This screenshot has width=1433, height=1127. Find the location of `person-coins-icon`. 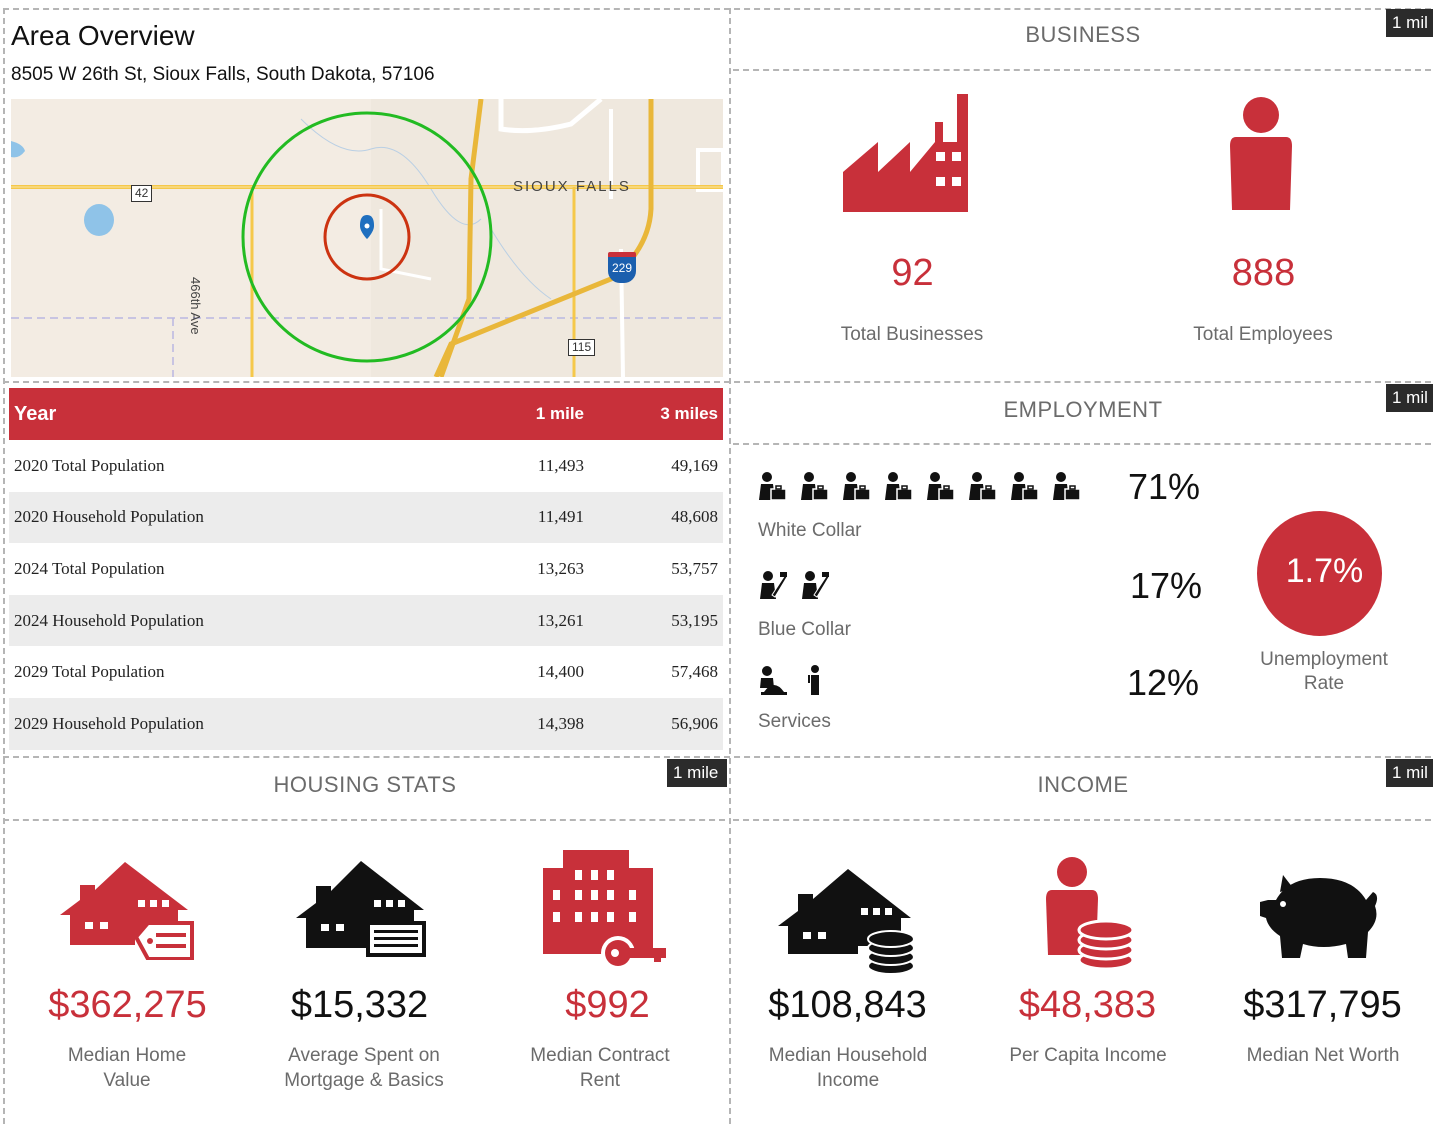

person-coins-icon is located at coordinates (1090, 914).